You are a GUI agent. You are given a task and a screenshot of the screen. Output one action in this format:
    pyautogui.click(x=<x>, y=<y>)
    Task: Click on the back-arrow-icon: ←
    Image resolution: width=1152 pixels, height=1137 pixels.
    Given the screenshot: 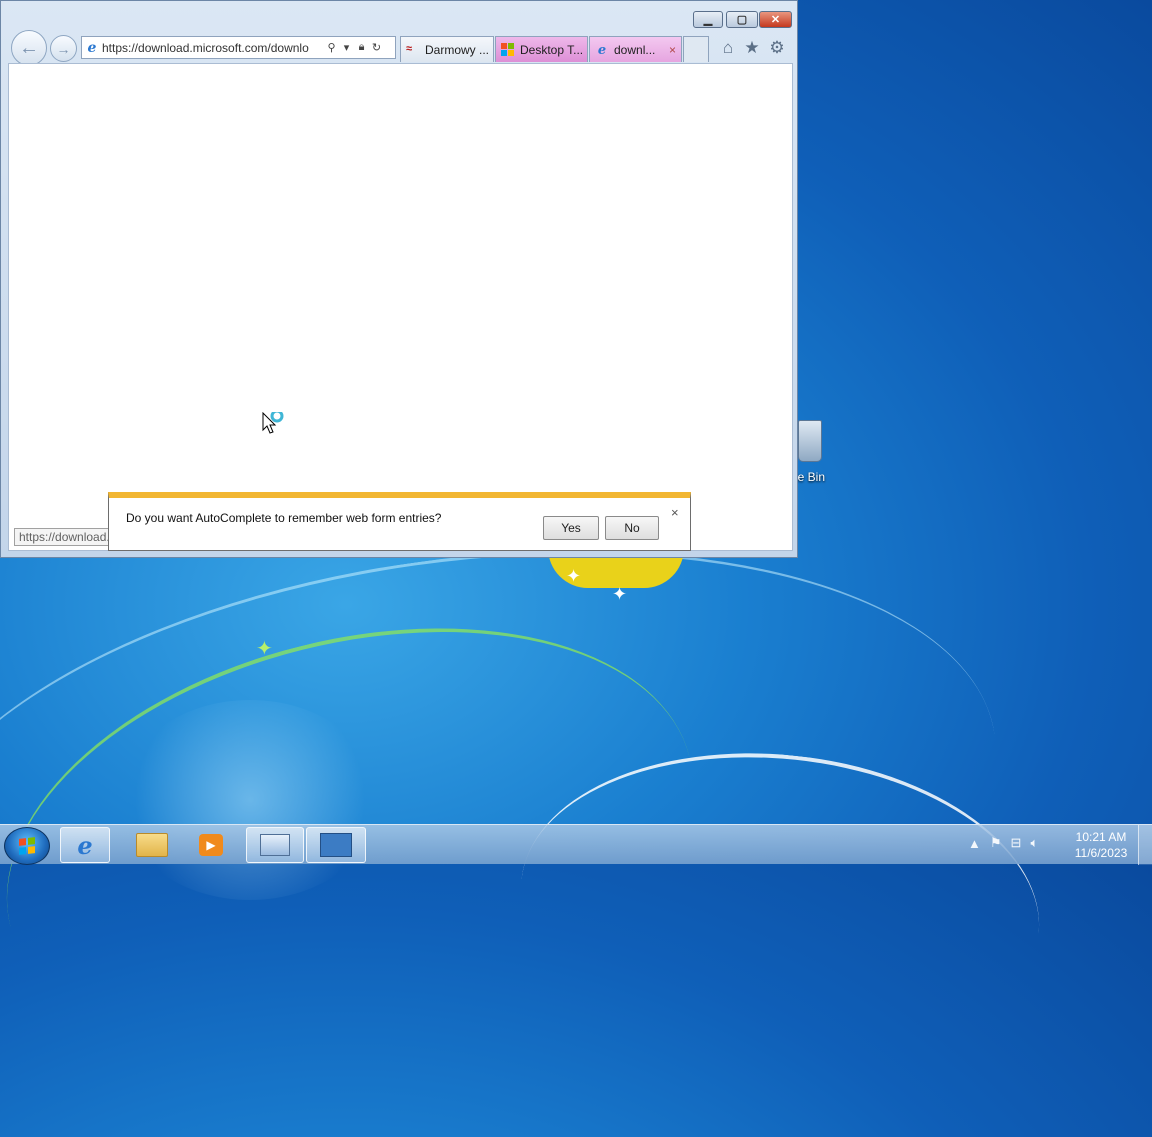 What is the action you would take?
    pyautogui.click(x=29, y=47)
    